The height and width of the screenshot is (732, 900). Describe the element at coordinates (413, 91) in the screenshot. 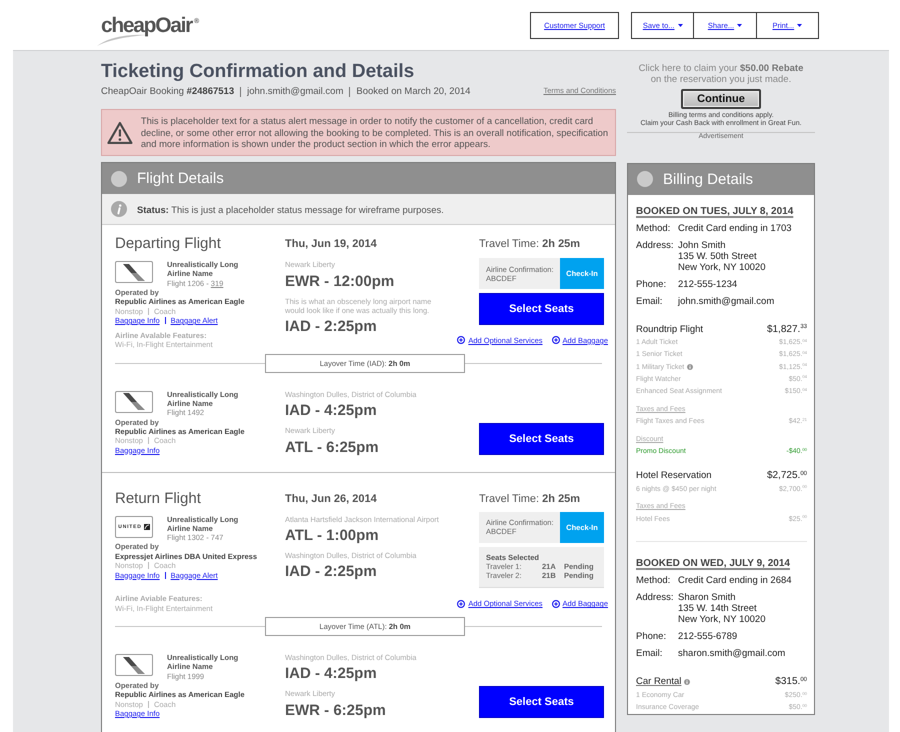

I see `booking-info-text: Booked on March 20, 2014` at that location.